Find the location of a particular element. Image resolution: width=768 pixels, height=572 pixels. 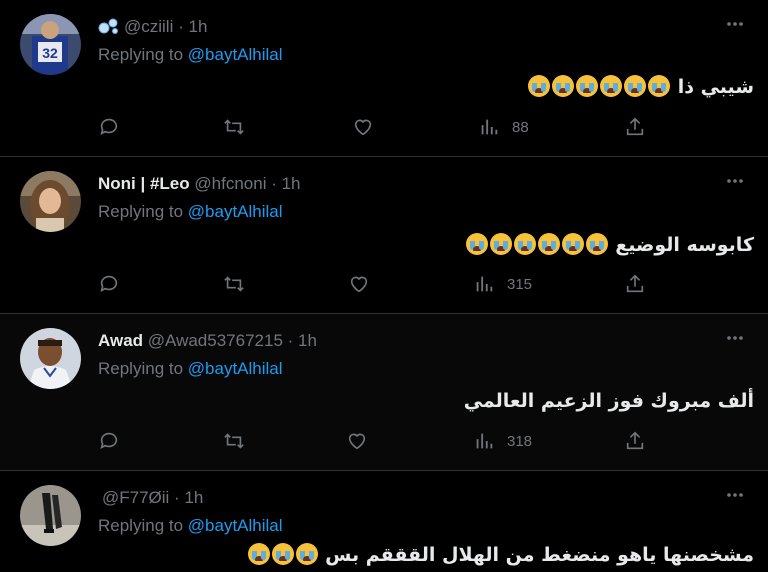

user-handle: @cziili is located at coordinates (148, 26).